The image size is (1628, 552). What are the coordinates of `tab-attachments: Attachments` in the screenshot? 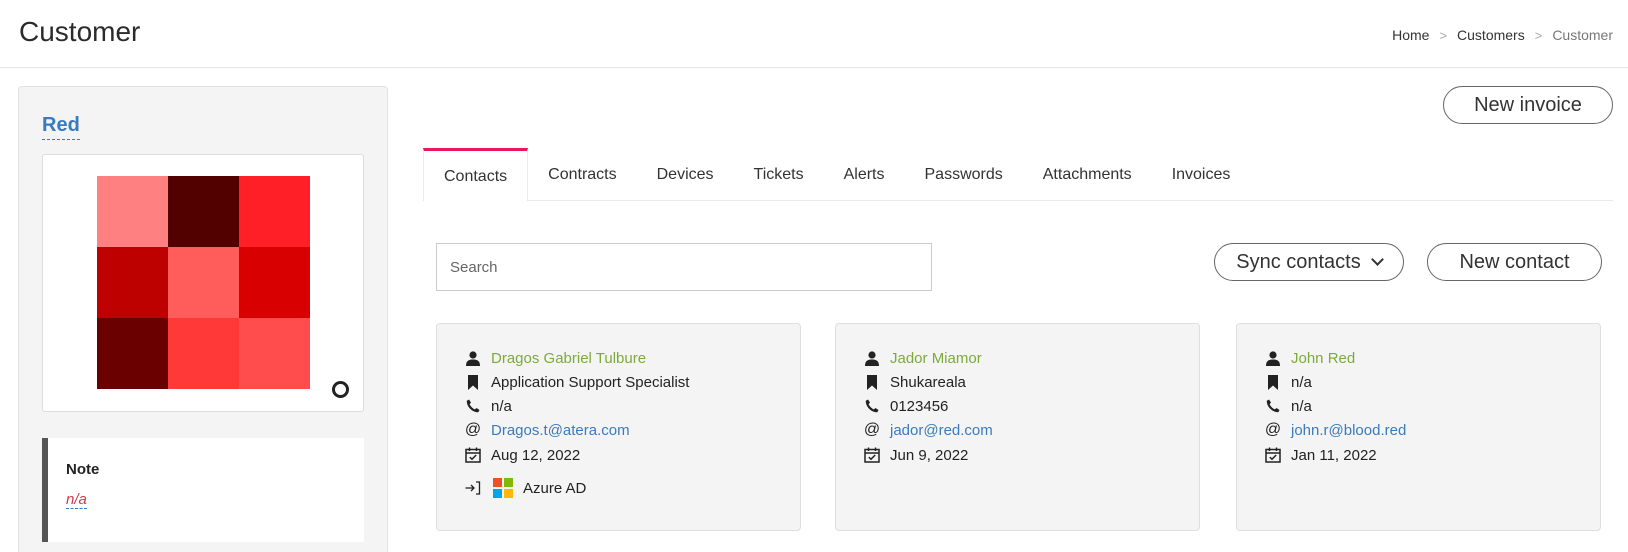 It's located at (1087, 174).